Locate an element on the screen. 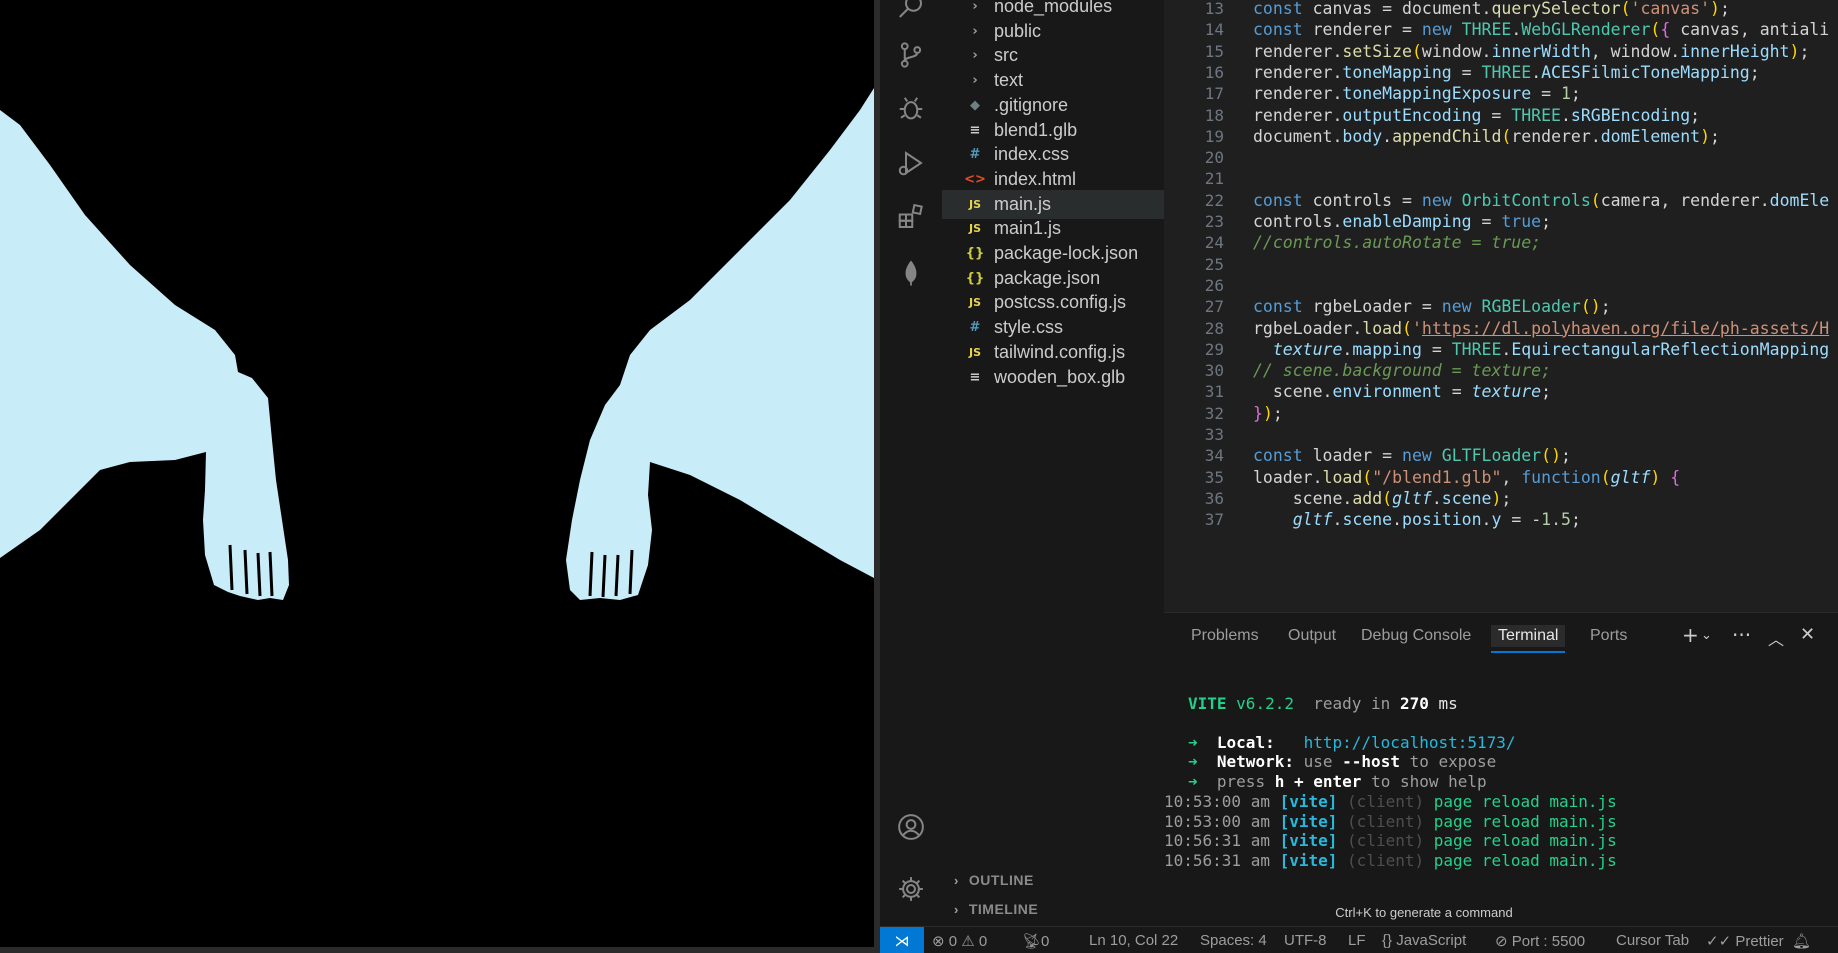  mongodb-leaf-icon is located at coordinates (911, 273).